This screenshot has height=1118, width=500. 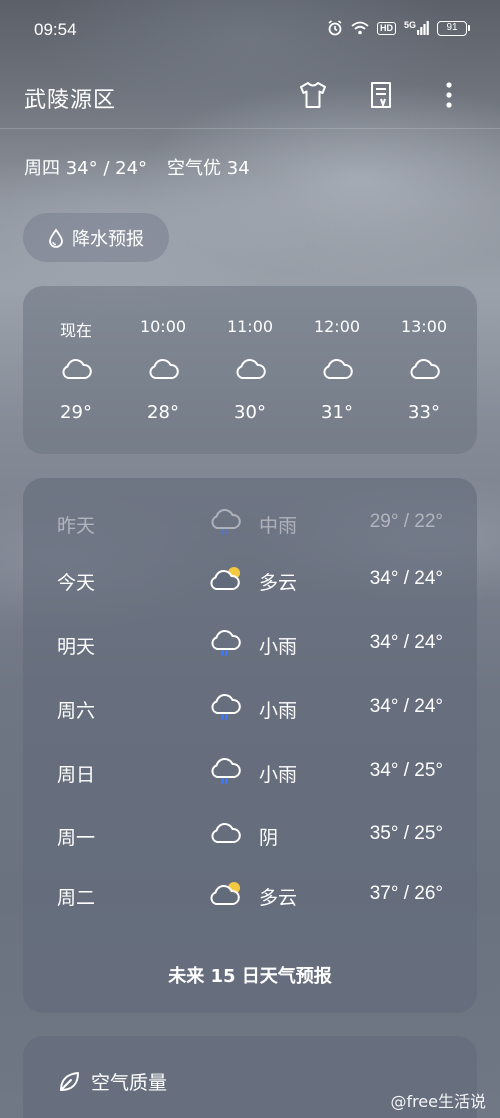 What do you see at coordinates (250, 895) in the screenshot?
I see `daily-row-tuesday: 周二 多云 37° / 26°` at bounding box center [250, 895].